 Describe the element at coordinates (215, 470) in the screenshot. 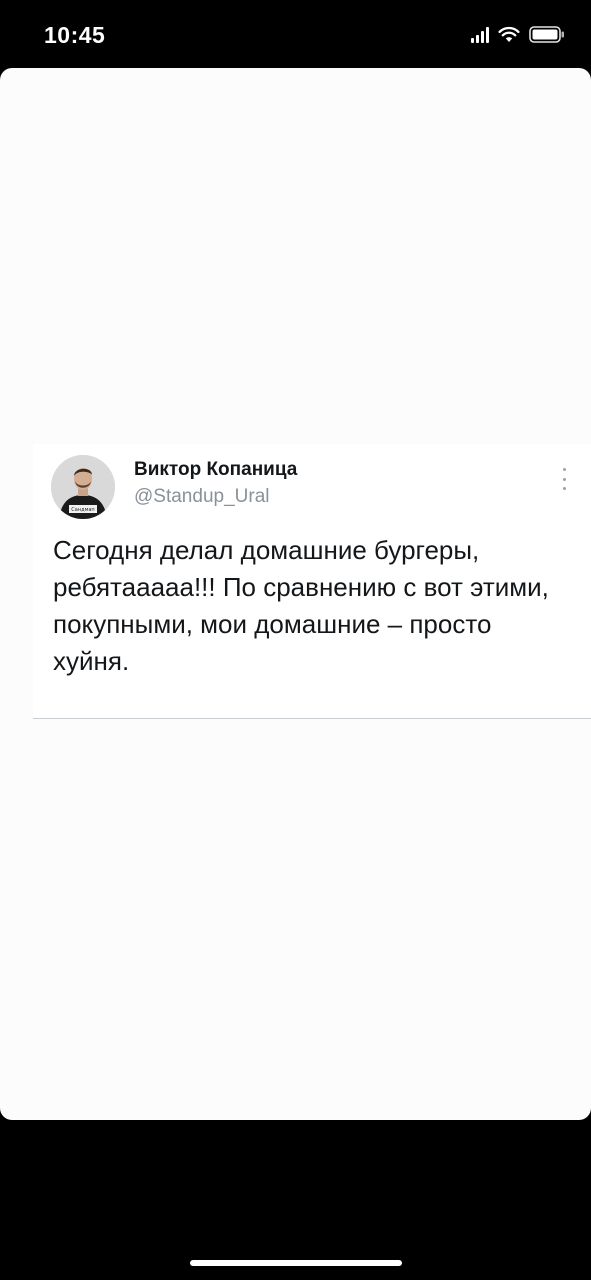

I see `author-name: Виктор Копаница` at that location.